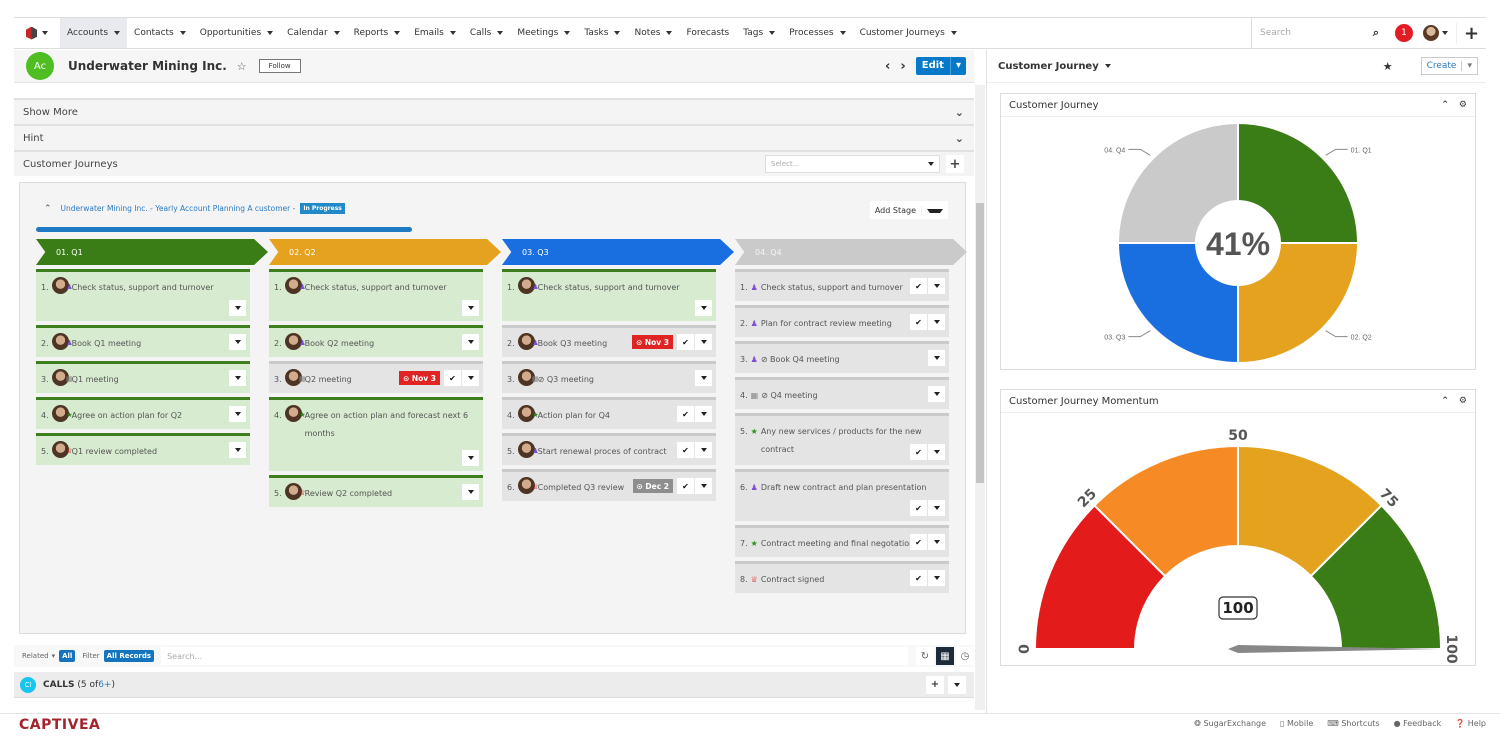  Describe the element at coordinates (1418, 723) in the screenshot. I see `footer-link-feedback: ● Feedback` at that location.